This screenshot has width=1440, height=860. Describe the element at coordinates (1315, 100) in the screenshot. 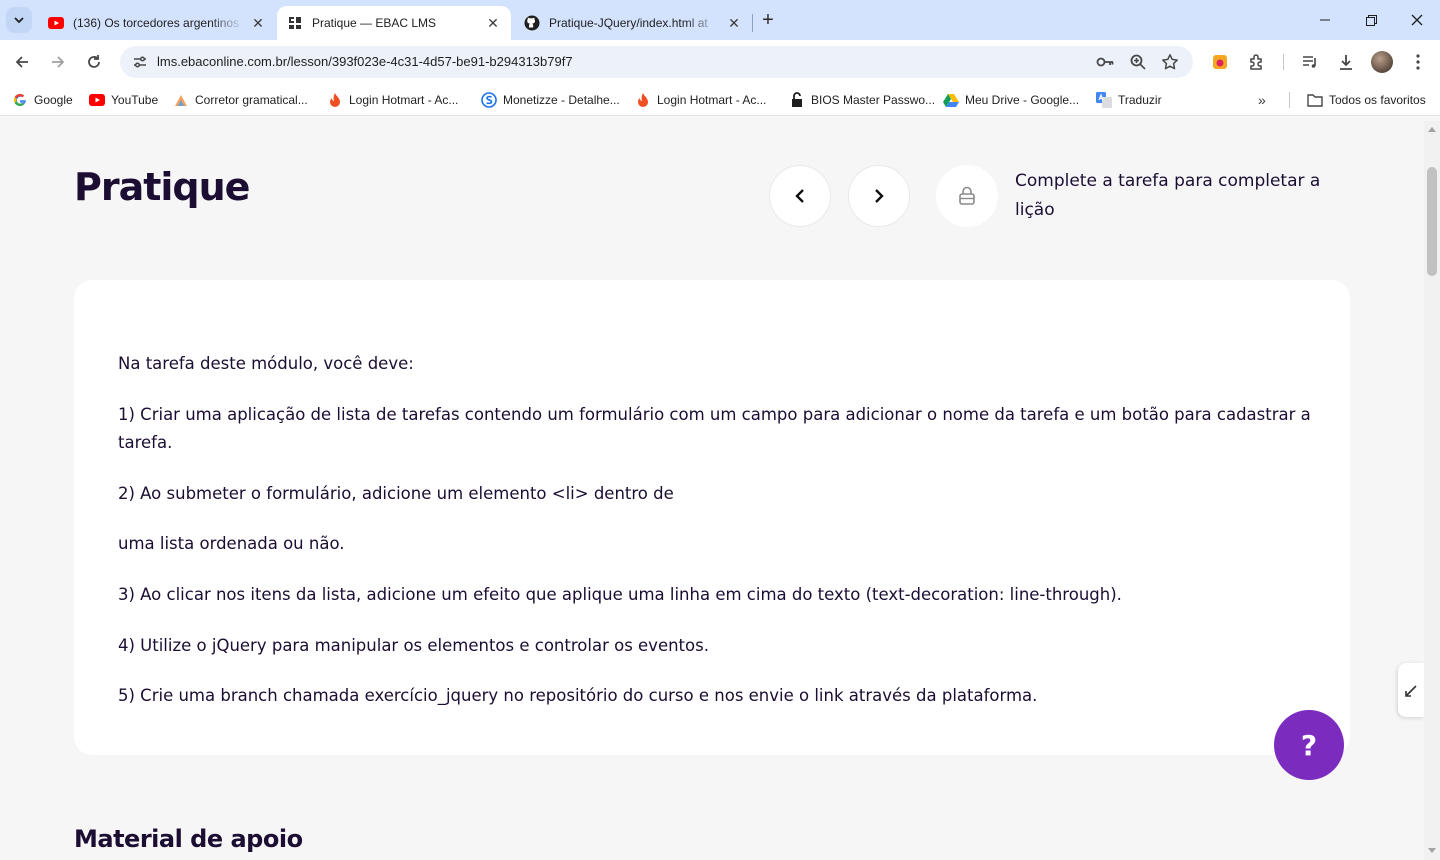

I see `folder-icon` at that location.